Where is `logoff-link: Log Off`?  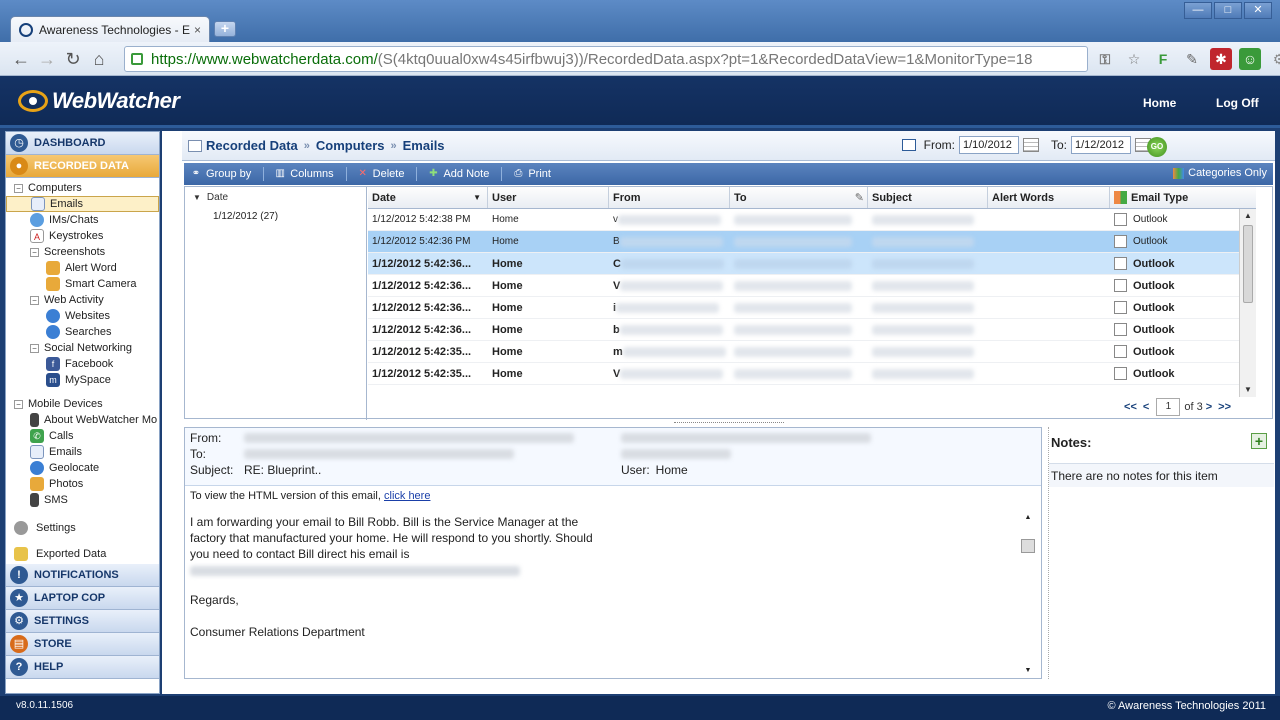
logoff-link: Log Off is located at coordinates (1237, 103).